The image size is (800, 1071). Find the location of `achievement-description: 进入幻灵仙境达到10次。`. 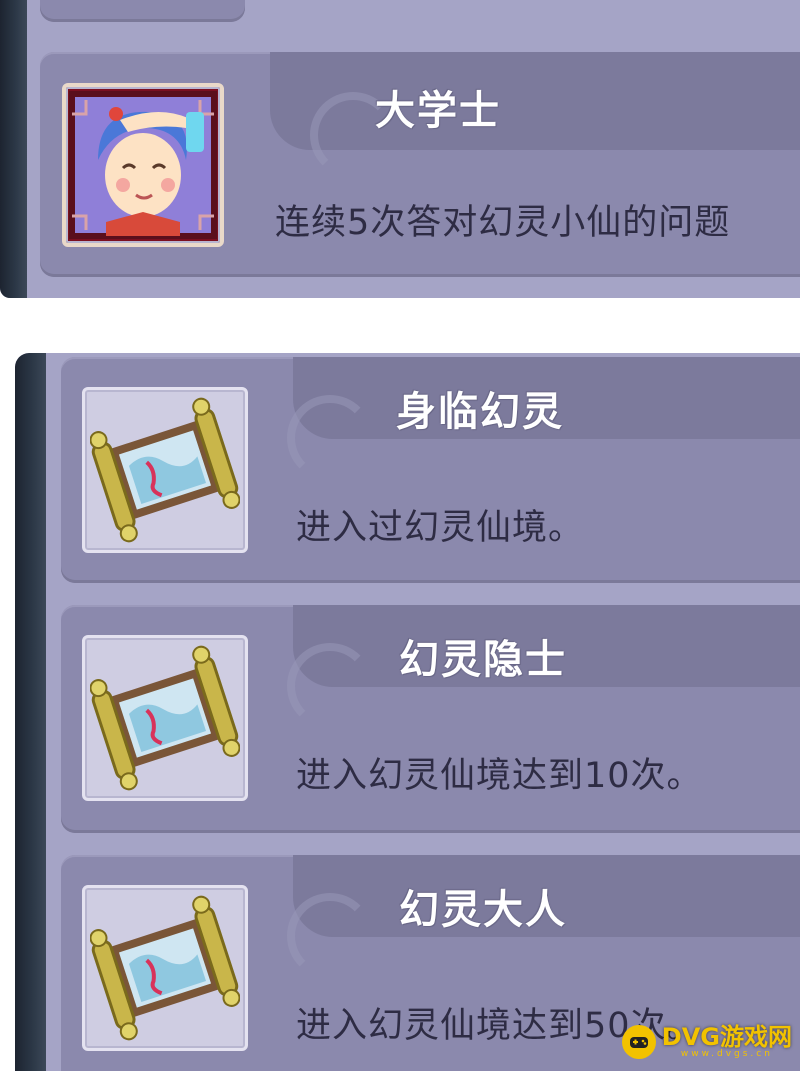

achievement-description: 进入幻灵仙境达到10次。 is located at coordinates (499, 776).